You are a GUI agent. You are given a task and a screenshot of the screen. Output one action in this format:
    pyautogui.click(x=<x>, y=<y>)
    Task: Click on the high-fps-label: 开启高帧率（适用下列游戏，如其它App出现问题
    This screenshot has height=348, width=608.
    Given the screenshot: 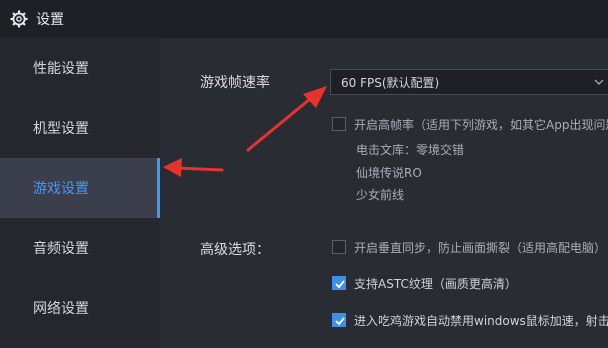 What is the action you would take?
    pyautogui.click(x=481, y=125)
    